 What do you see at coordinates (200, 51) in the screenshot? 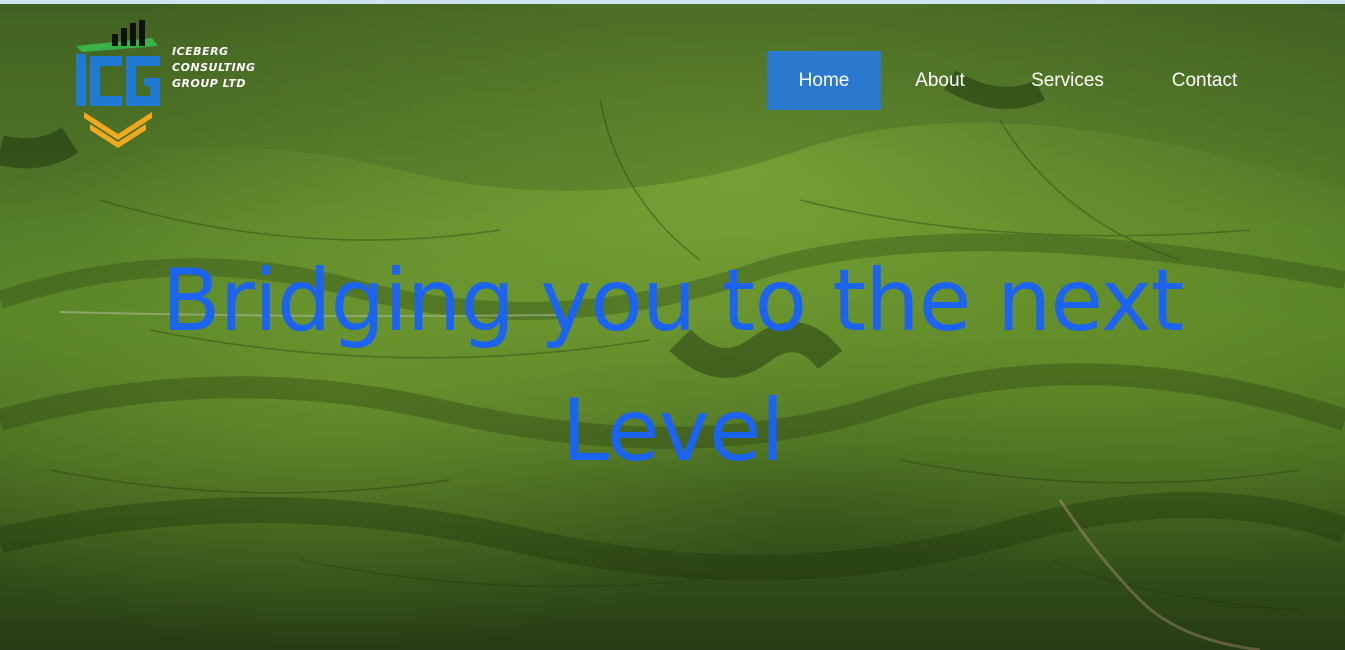
I see `company-name-line-1: ICEBERG` at bounding box center [200, 51].